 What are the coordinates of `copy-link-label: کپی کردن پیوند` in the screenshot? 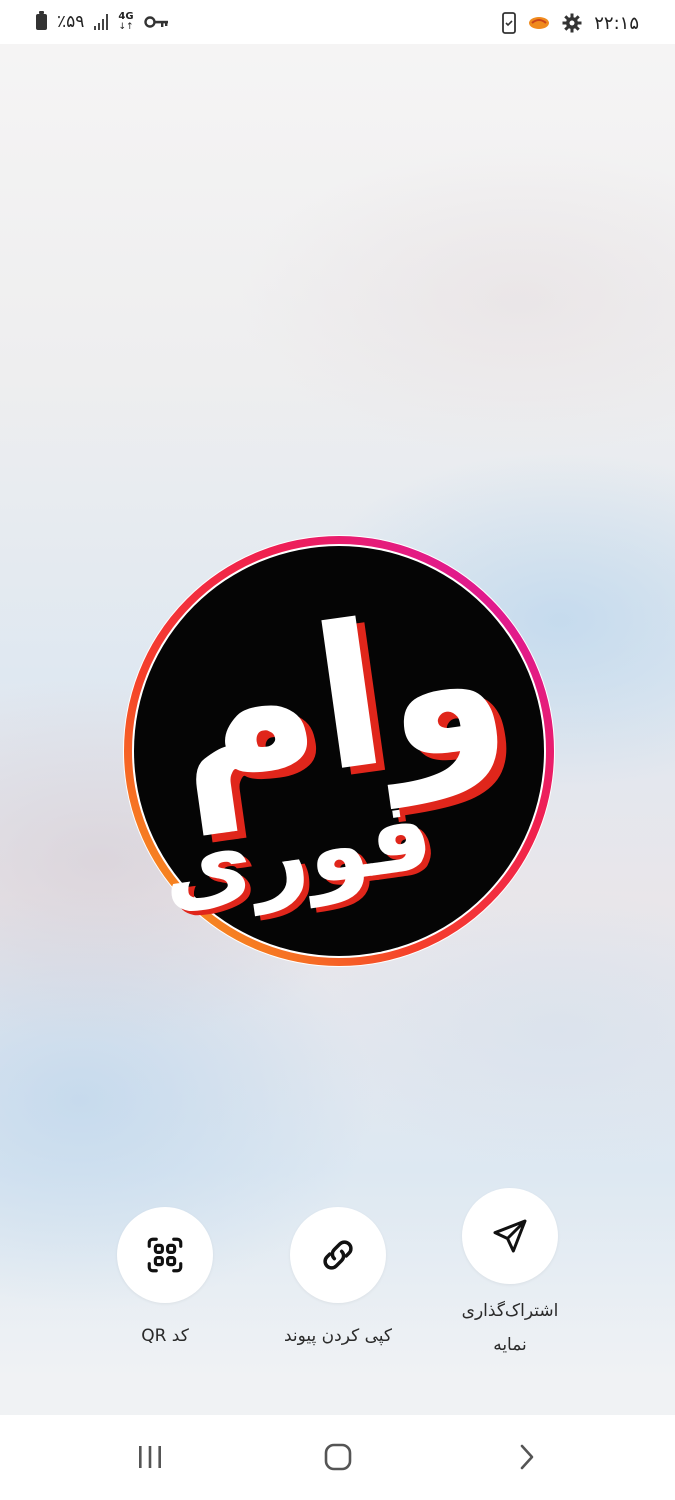 It's located at (338, 1336).